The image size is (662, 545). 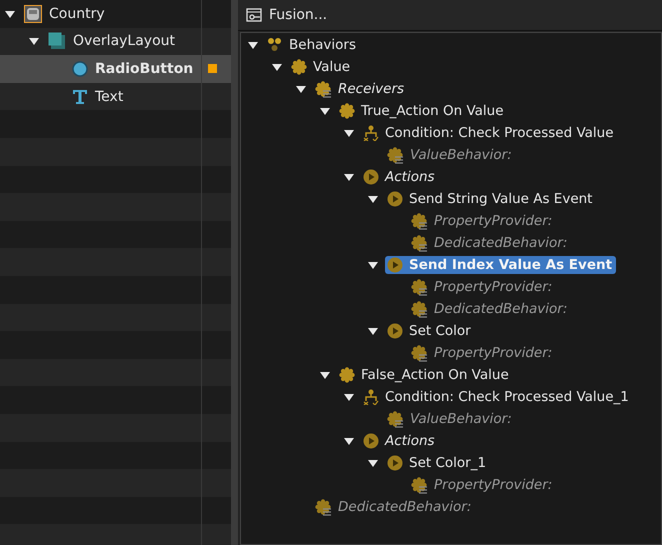 I want to click on tree-item: Condition: Check Processed Value_1, so click(x=497, y=397).